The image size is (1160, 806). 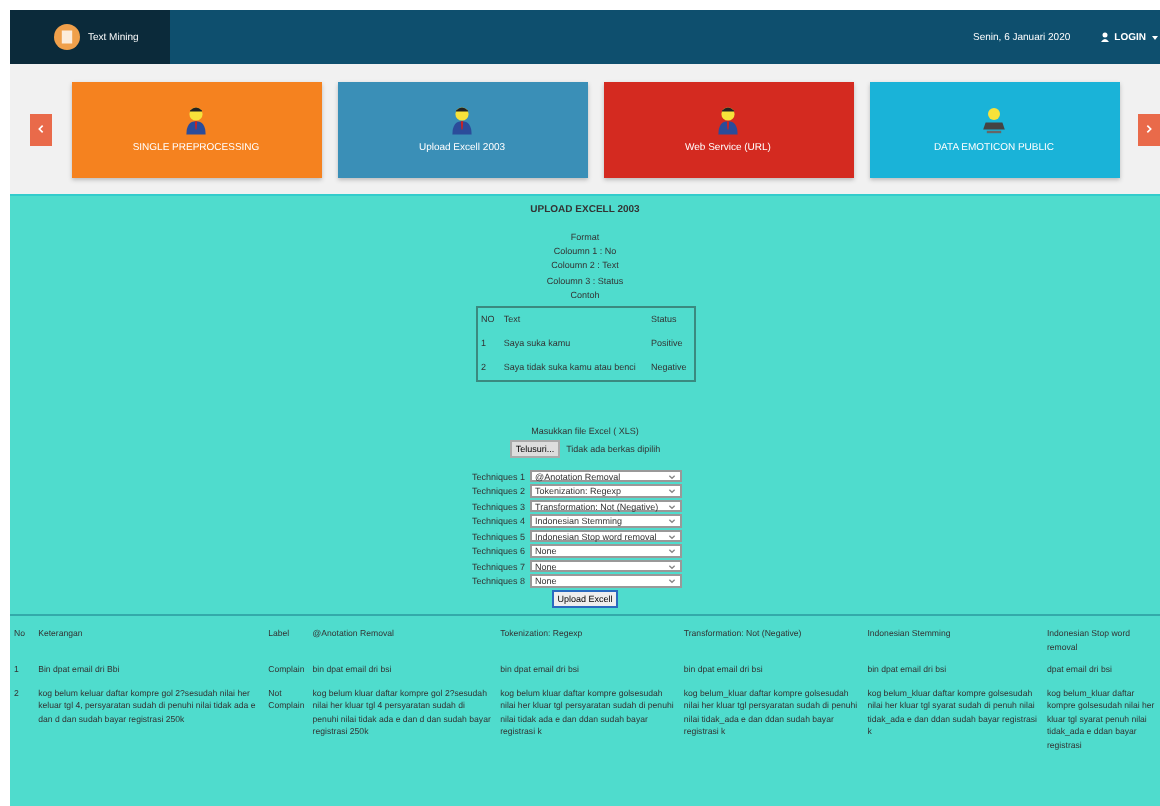 I want to click on user-icon, so click(x=1105, y=37).